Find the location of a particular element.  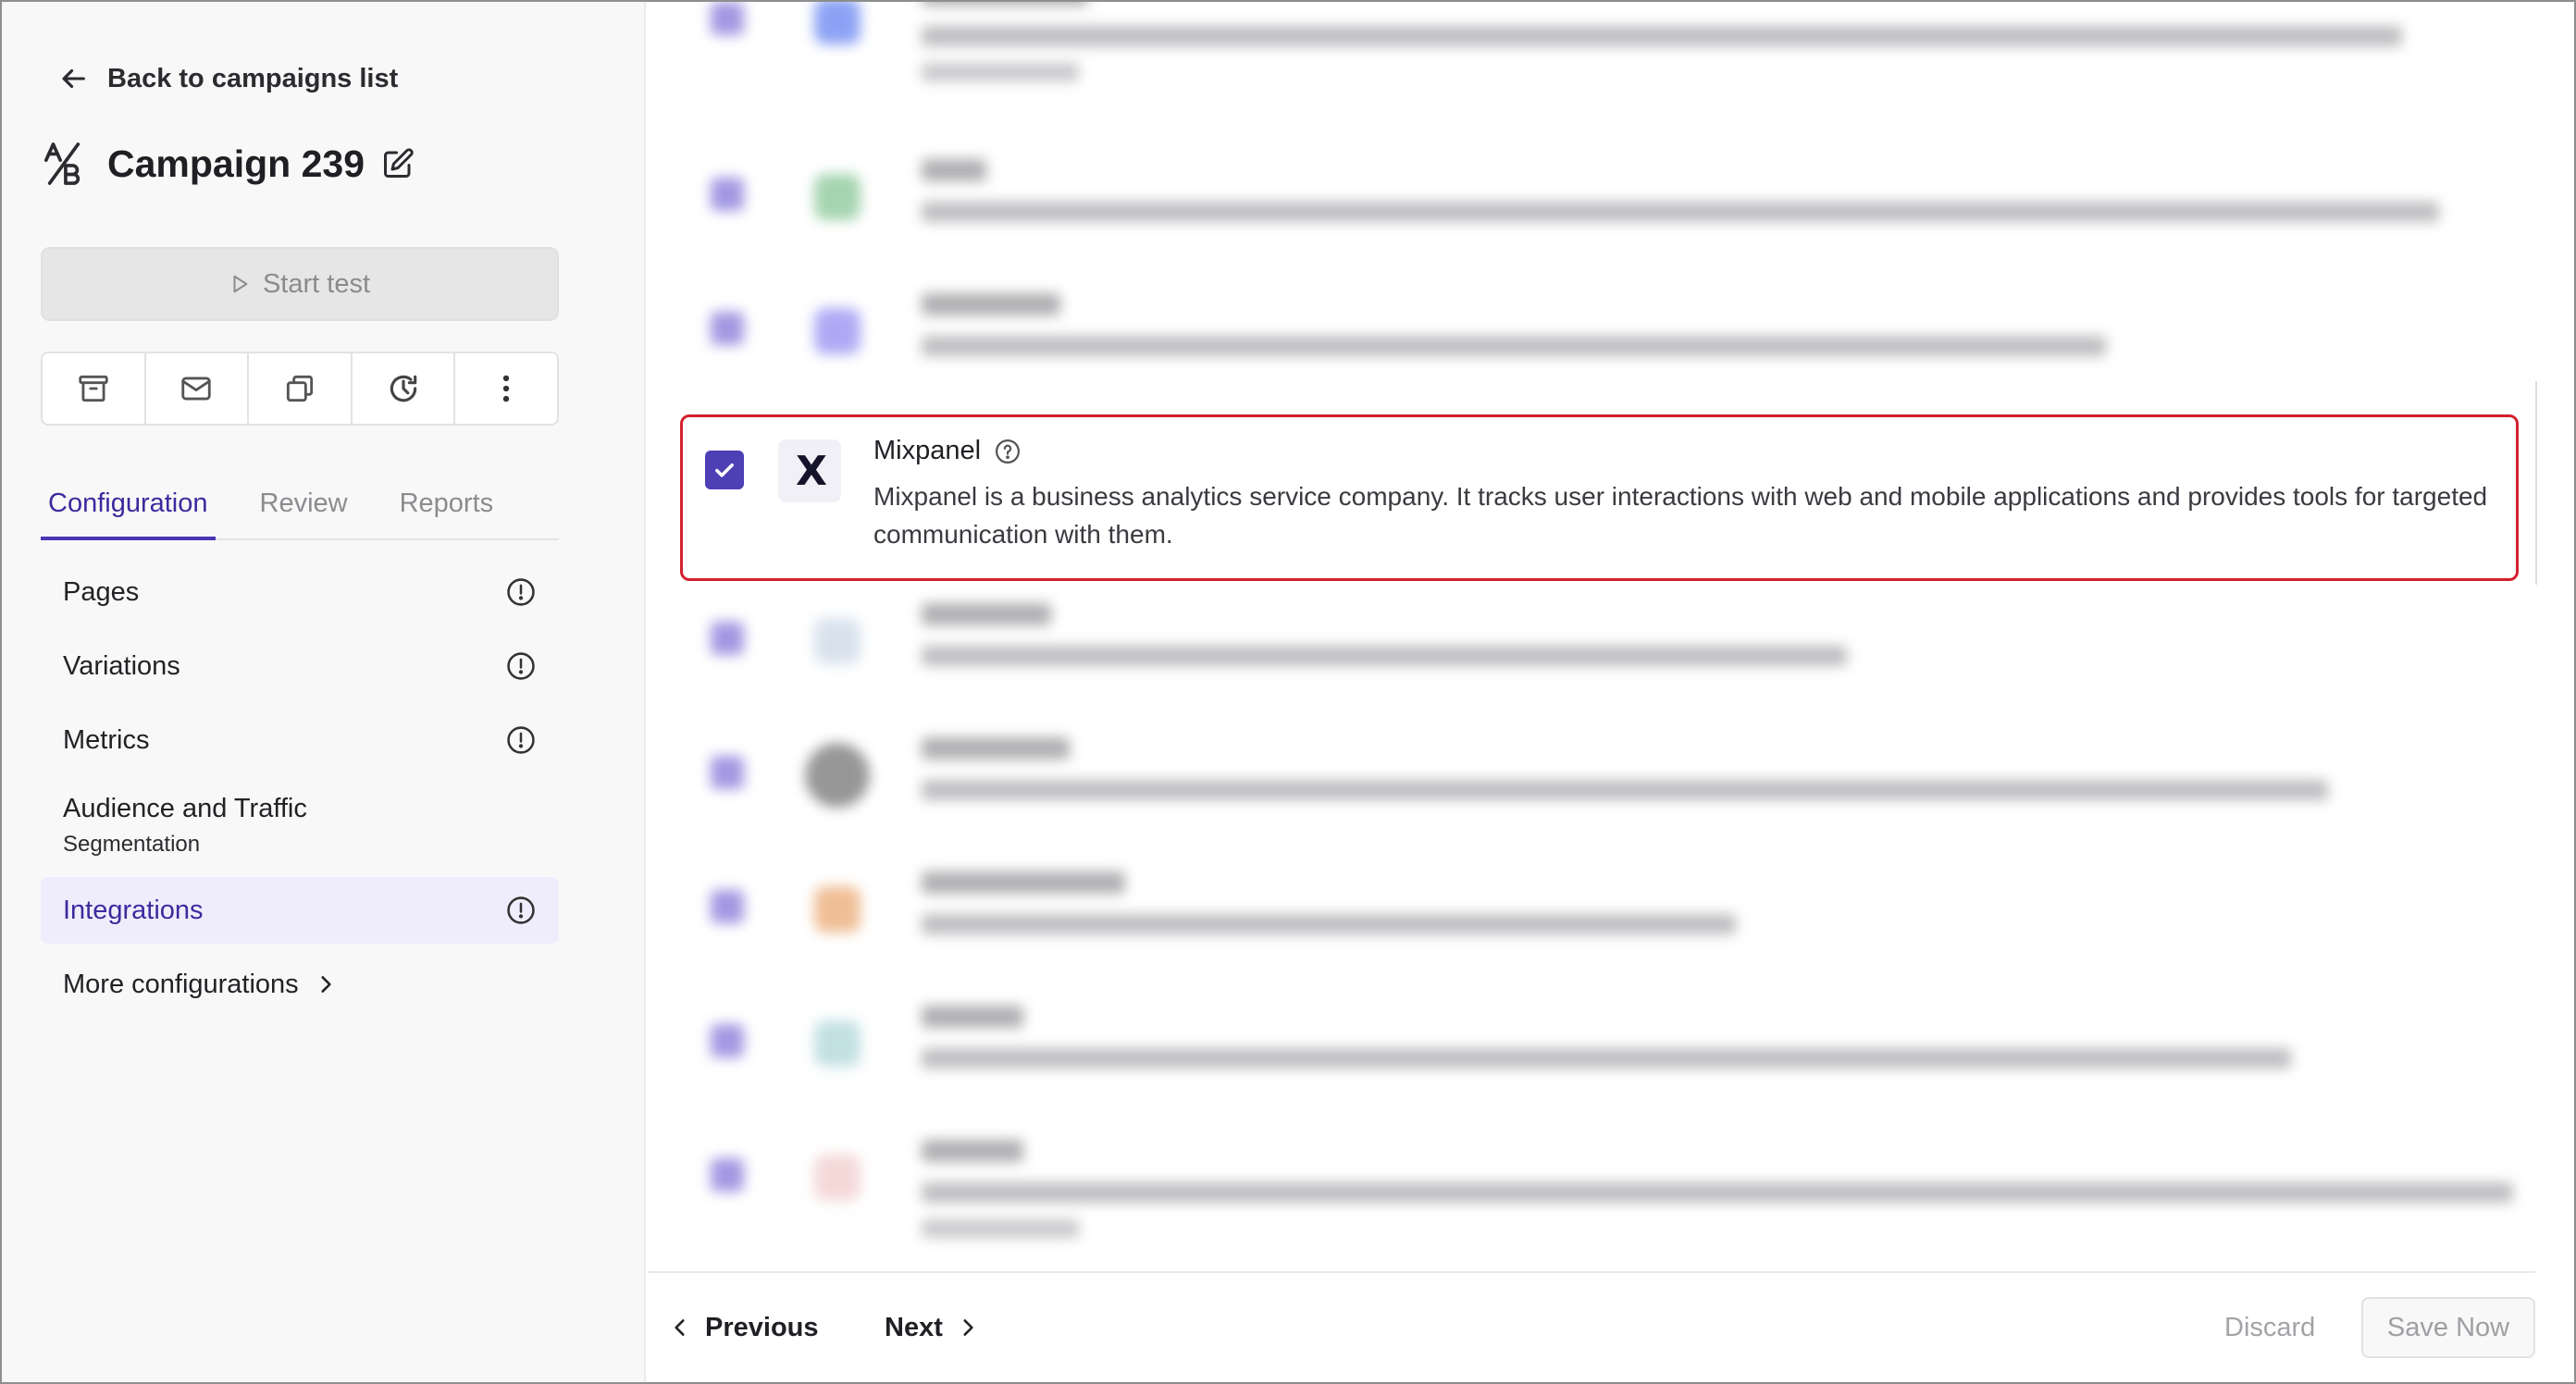

sidebar-item-label: Integrations is located at coordinates (133, 910).